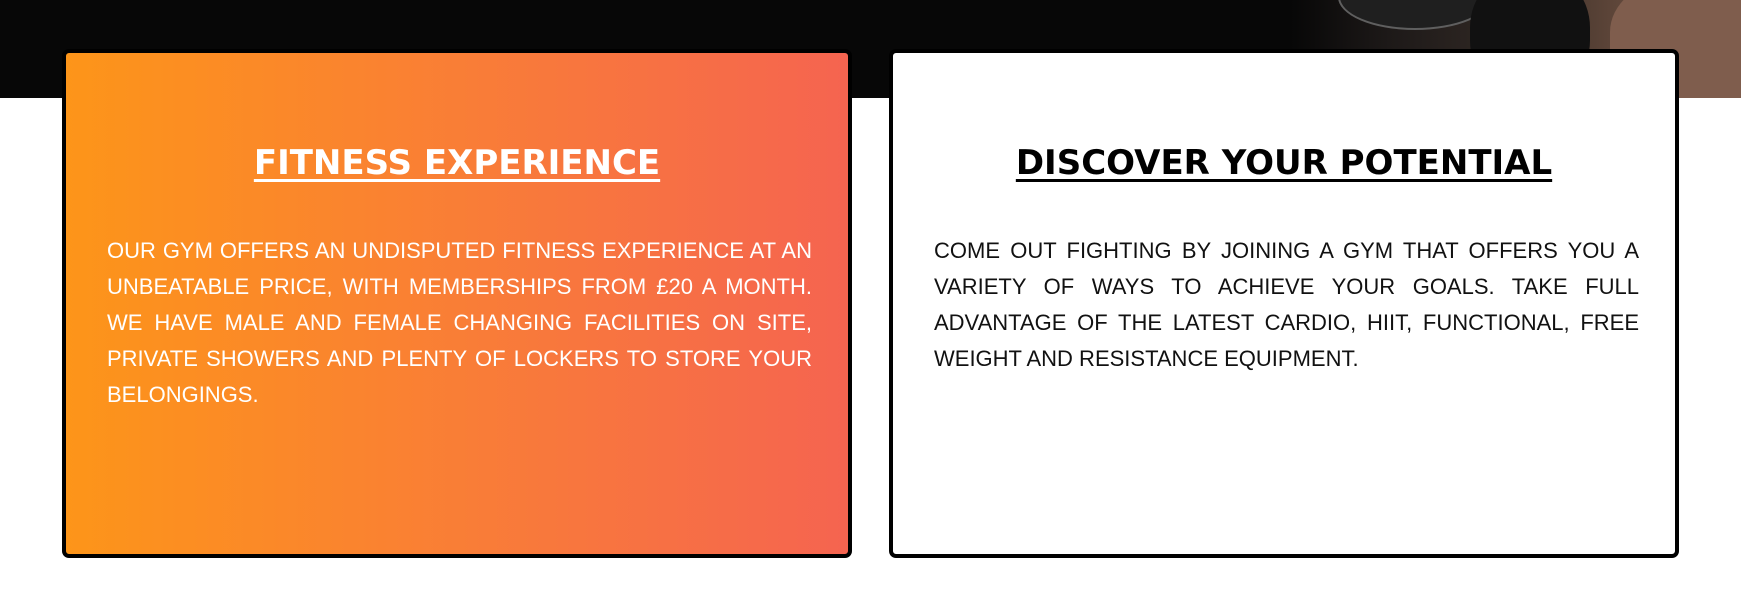 The image size is (1741, 605). What do you see at coordinates (457, 163) in the screenshot?
I see `fitness-experience-title: FITNESS EXPERIENCE` at bounding box center [457, 163].